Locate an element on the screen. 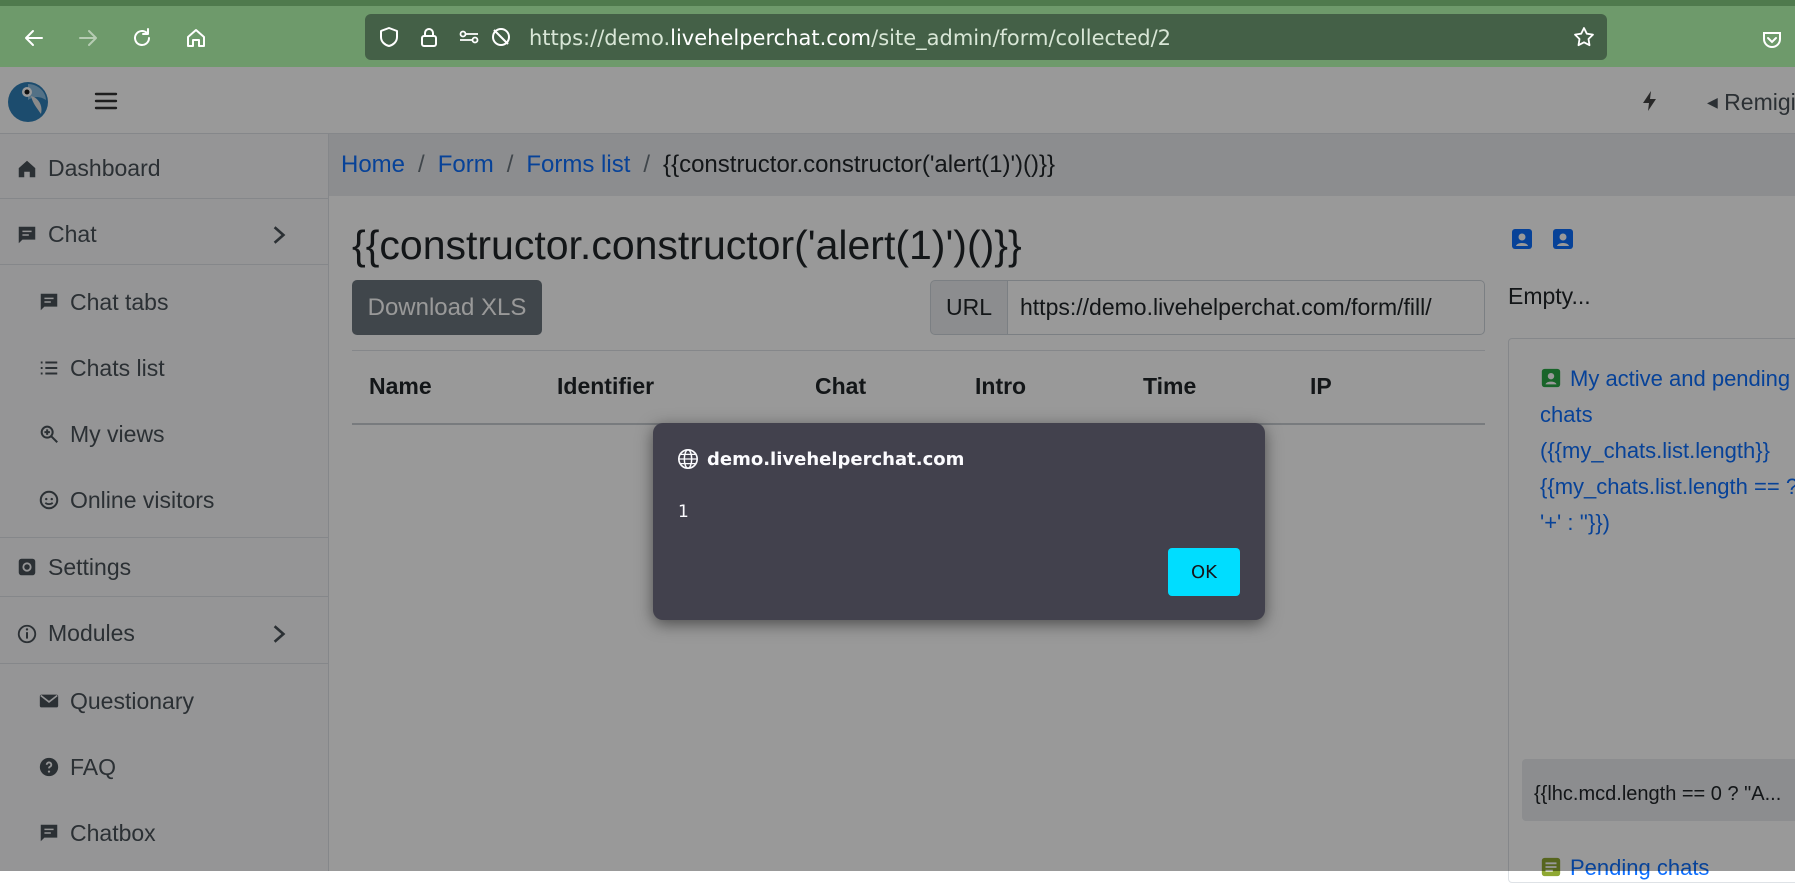 The height and width of the screenshot is (883, 1795). dialog-origin: demo.livehelperchat.com is located at coordinates (836, 459).